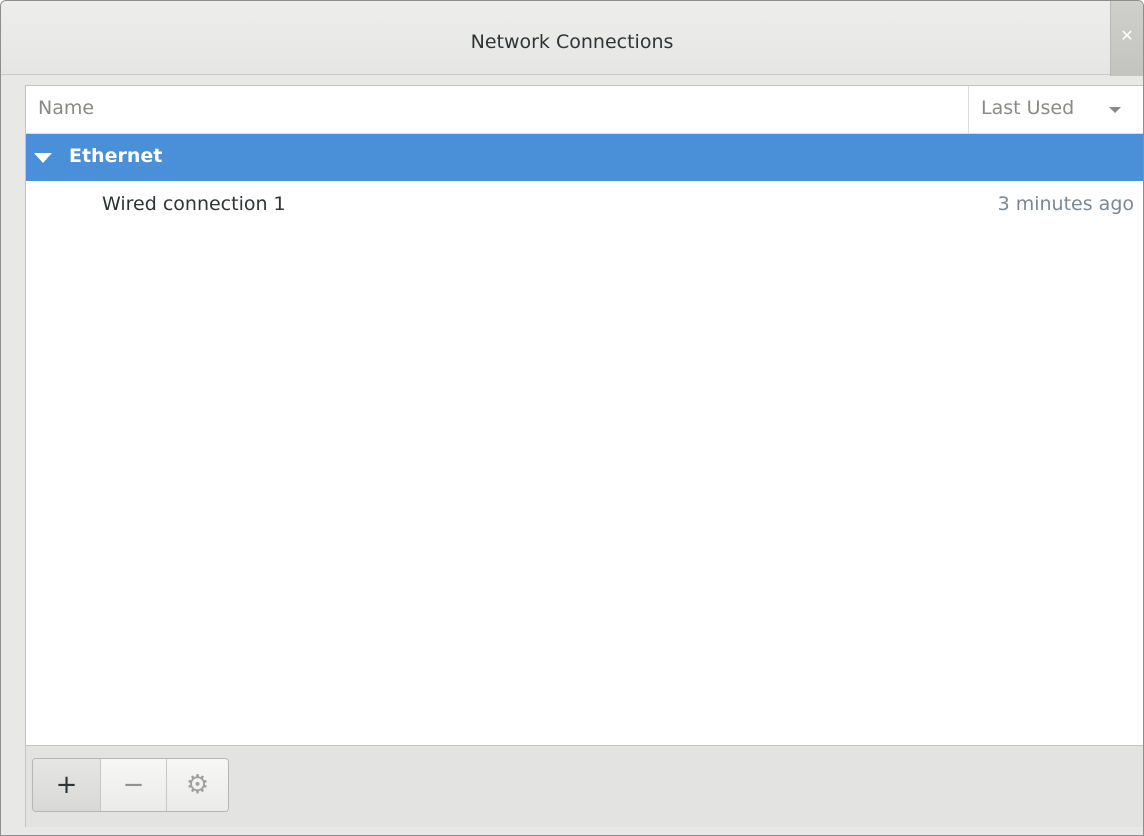  What do you see at coordinates (584, 786) in the screenshot?
I see `bottom-toolbar: + − ⚙` at bounding box center [584, 786].